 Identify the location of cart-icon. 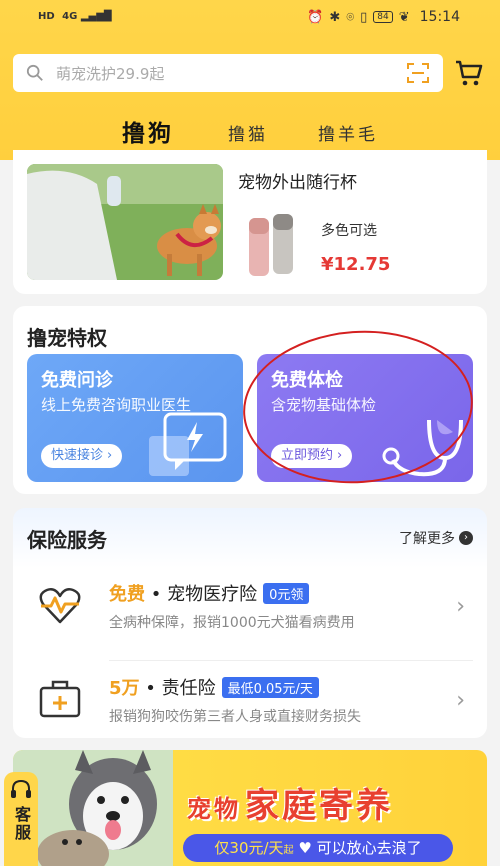
(469, 73).